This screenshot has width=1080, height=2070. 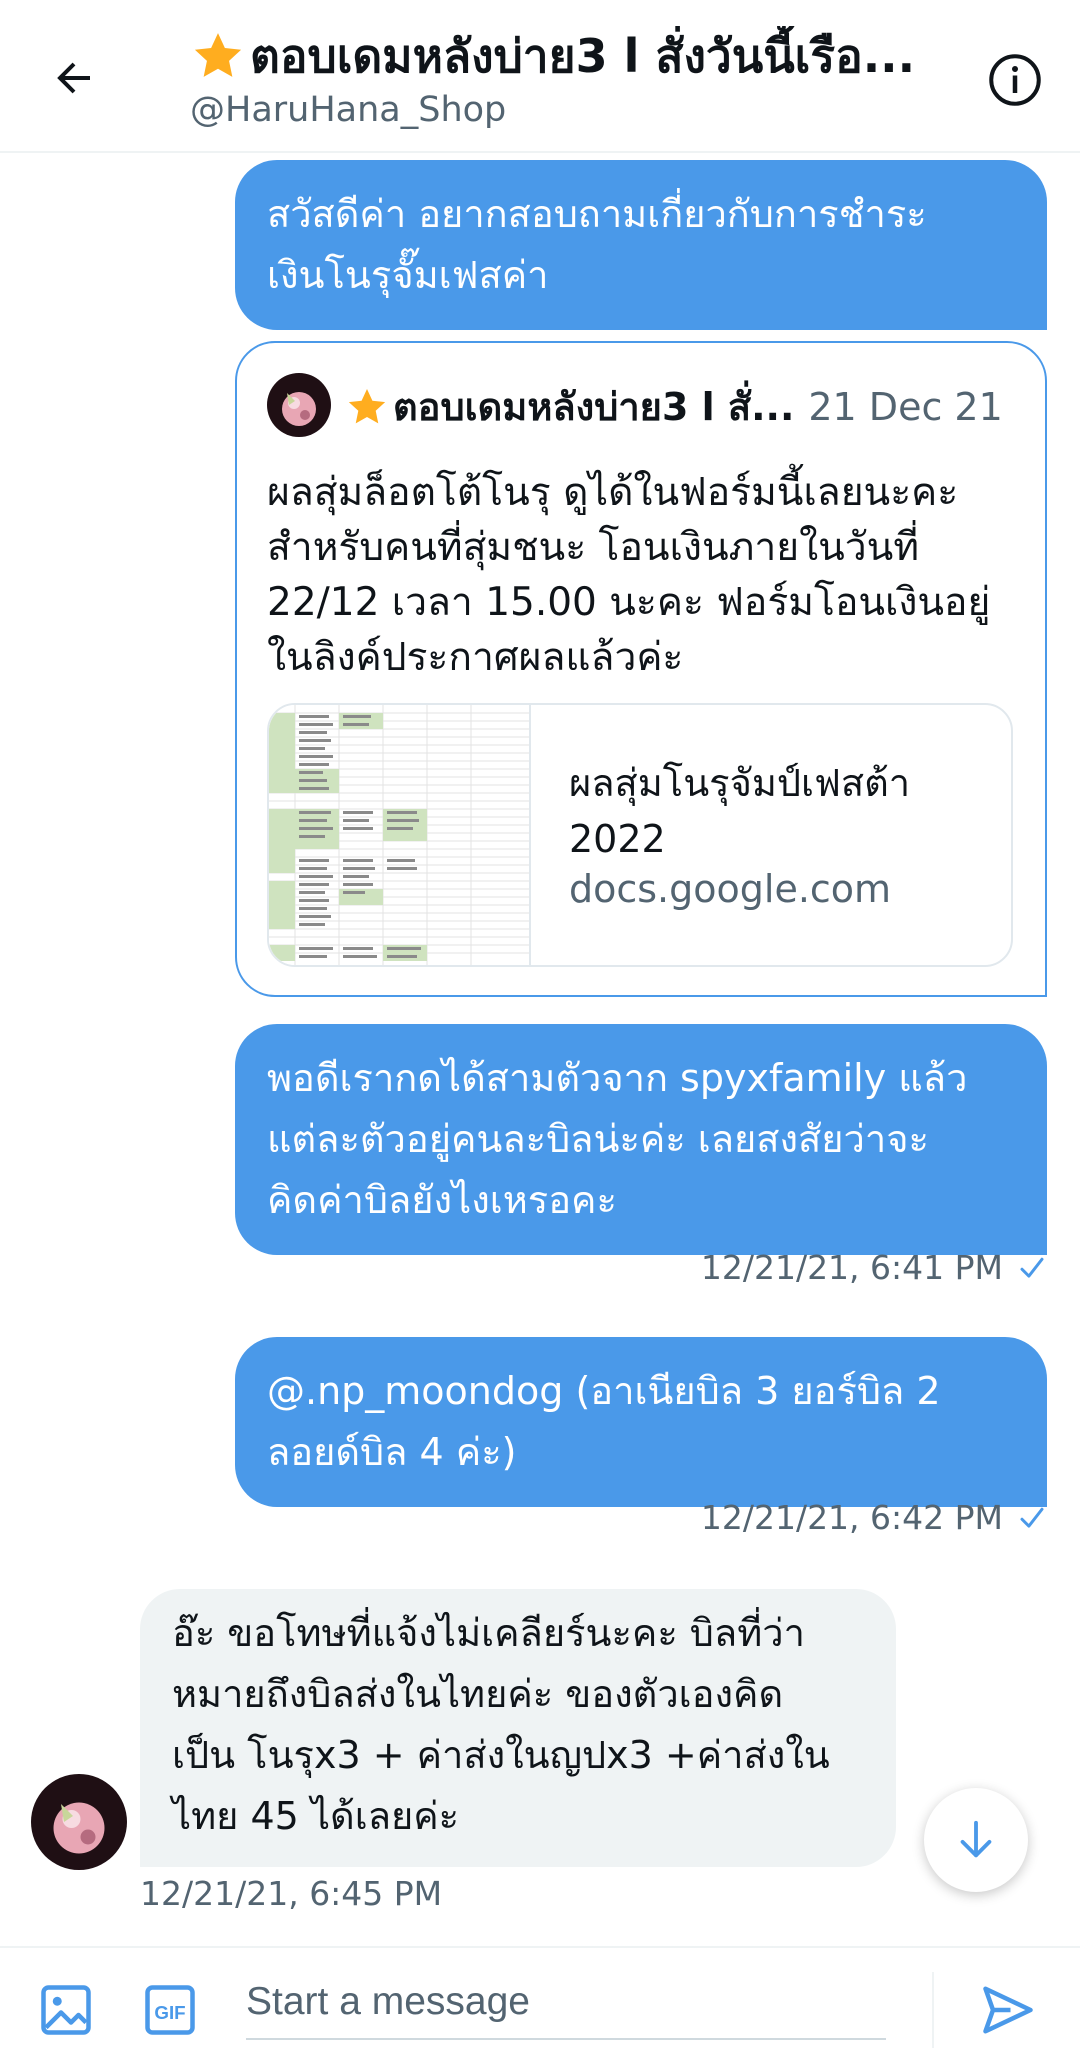 I want to click on message-composer: GIF, so click(x=540, y=2008).